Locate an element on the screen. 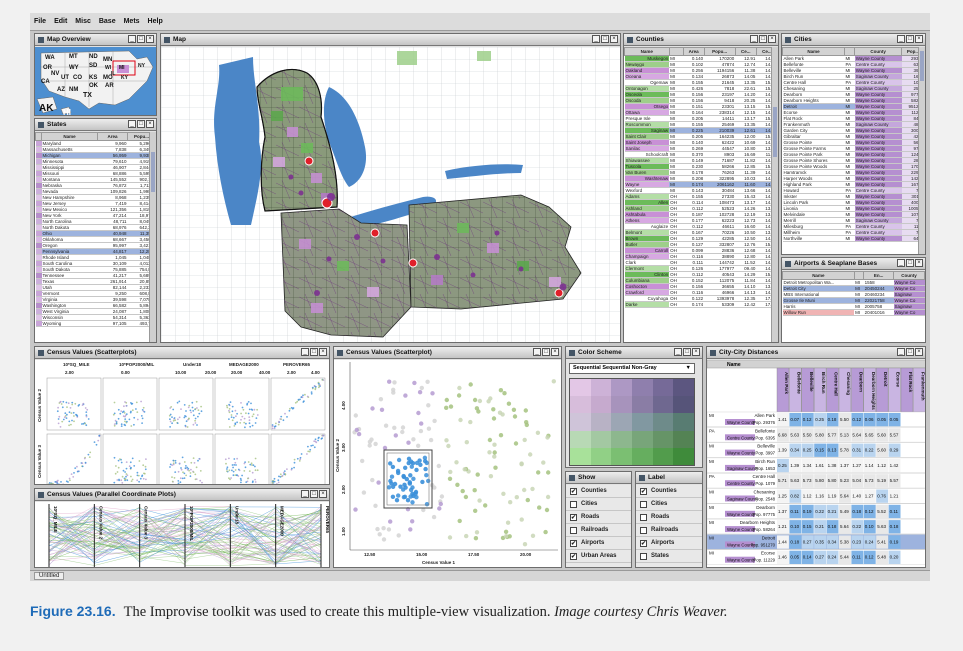  table-row: RoscommonMI0.1552546913.3514.92 is located at coordinates (701, 124).